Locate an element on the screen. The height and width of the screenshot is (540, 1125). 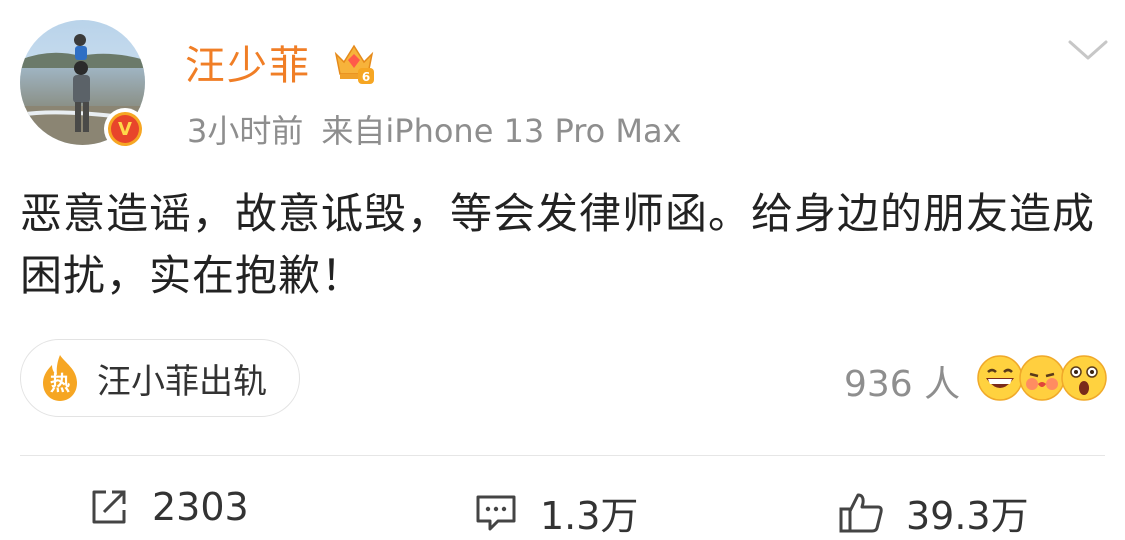
divider is located at coordinates (562, 455).